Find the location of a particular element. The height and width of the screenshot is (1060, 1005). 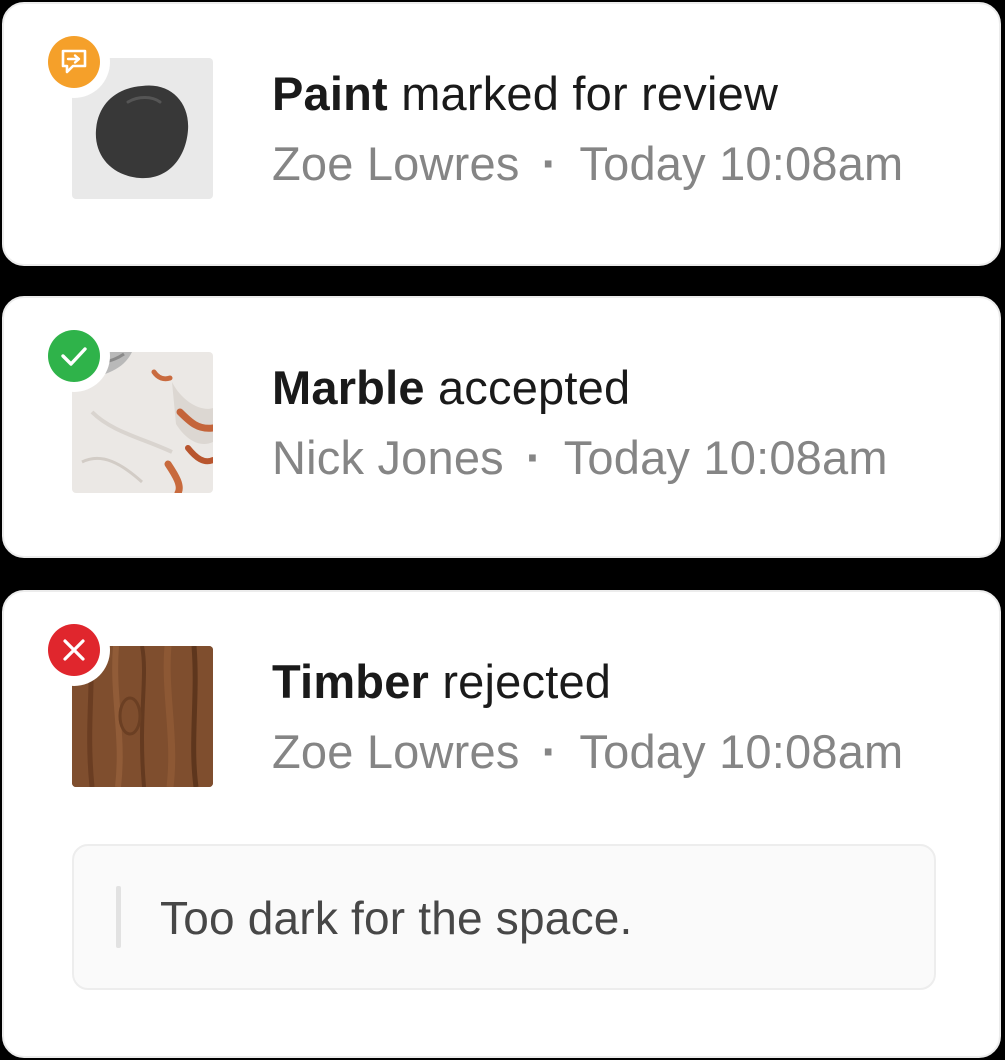

status-badge-rejected is located at coordinates (74, 650).